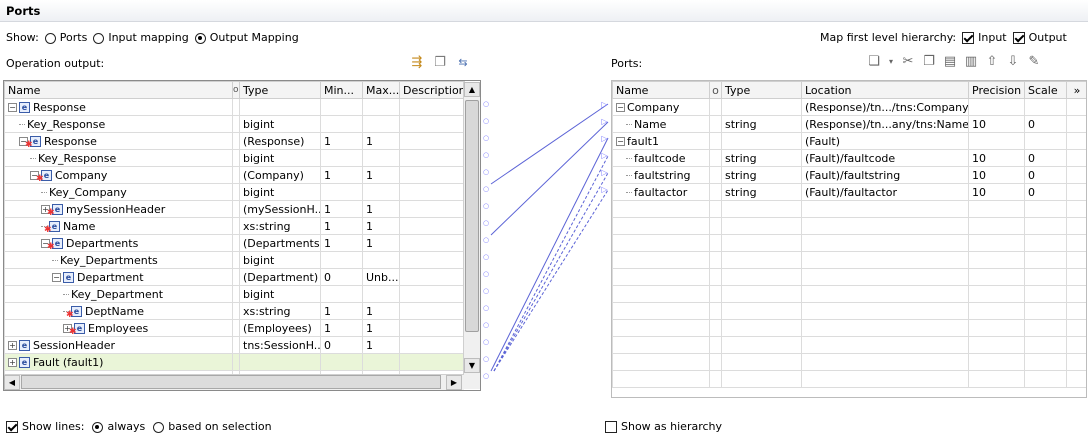  I want to click on radio-ports, so click(50, 38).